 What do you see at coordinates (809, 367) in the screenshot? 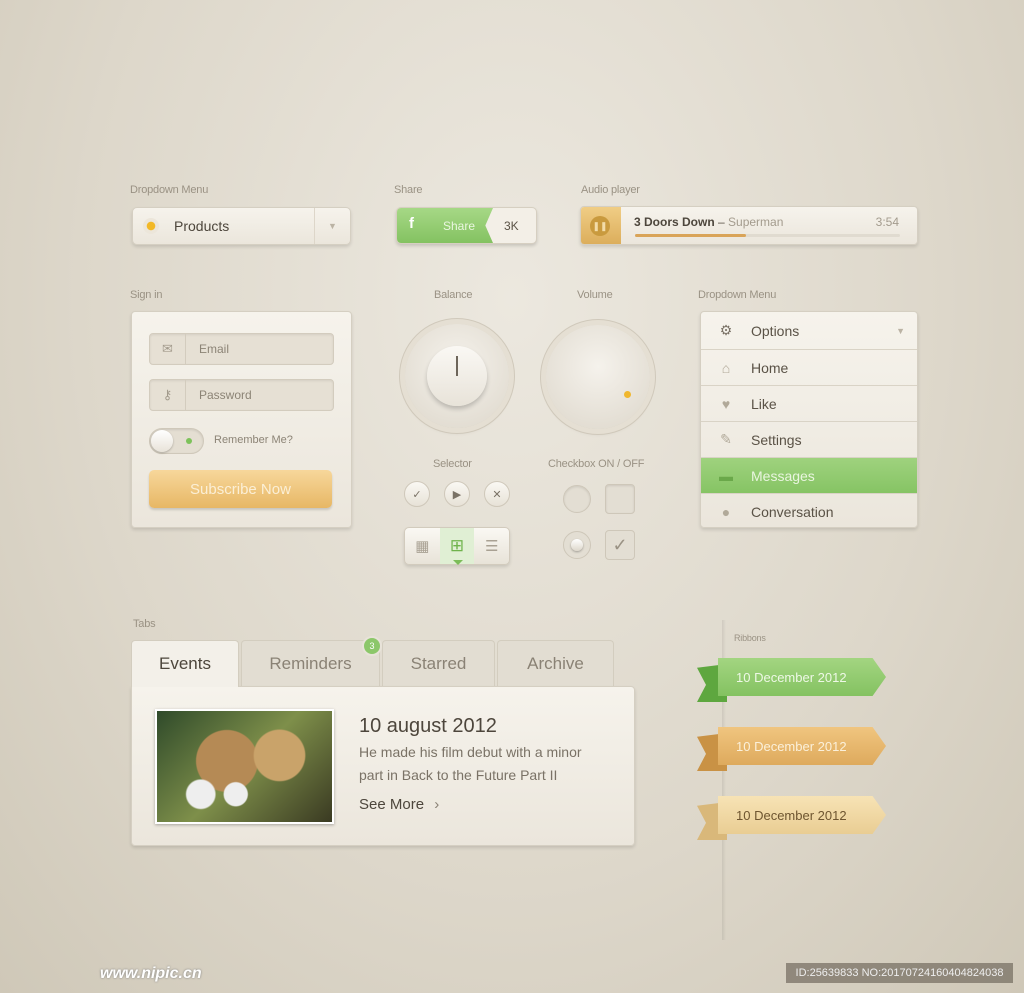
I see `menu-item-home: ⌂ Home` at bounding box center [809, 367].